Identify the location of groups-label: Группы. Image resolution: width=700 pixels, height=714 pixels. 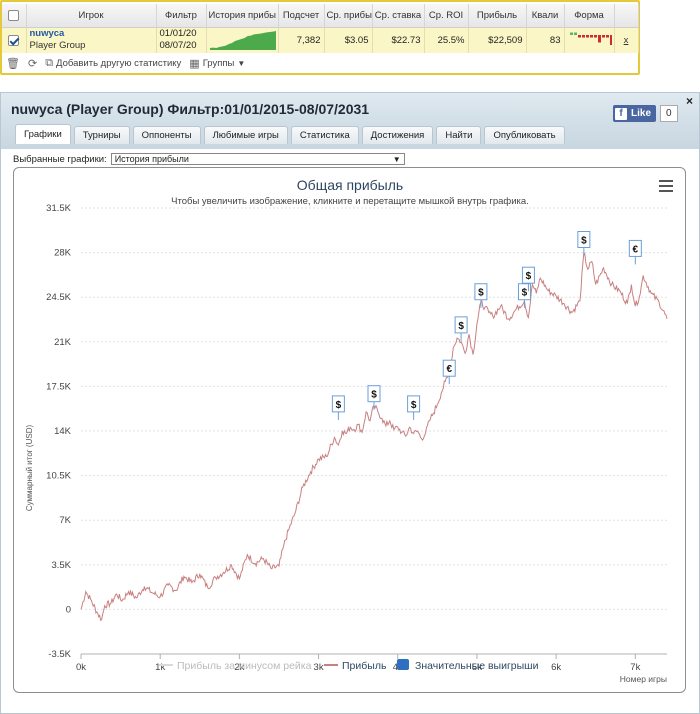
(218, 63).